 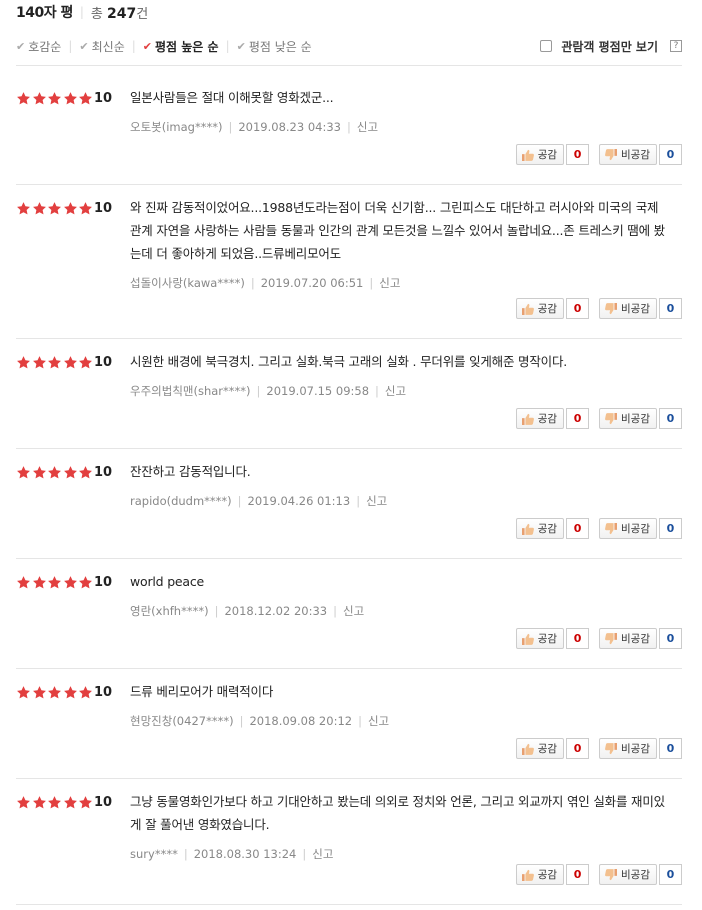 What do you see at coordinates (181, 46) in the screenshot?
I see `sort-option-2: ✔ 평점 높은 순` at bounding box center [181, 46].